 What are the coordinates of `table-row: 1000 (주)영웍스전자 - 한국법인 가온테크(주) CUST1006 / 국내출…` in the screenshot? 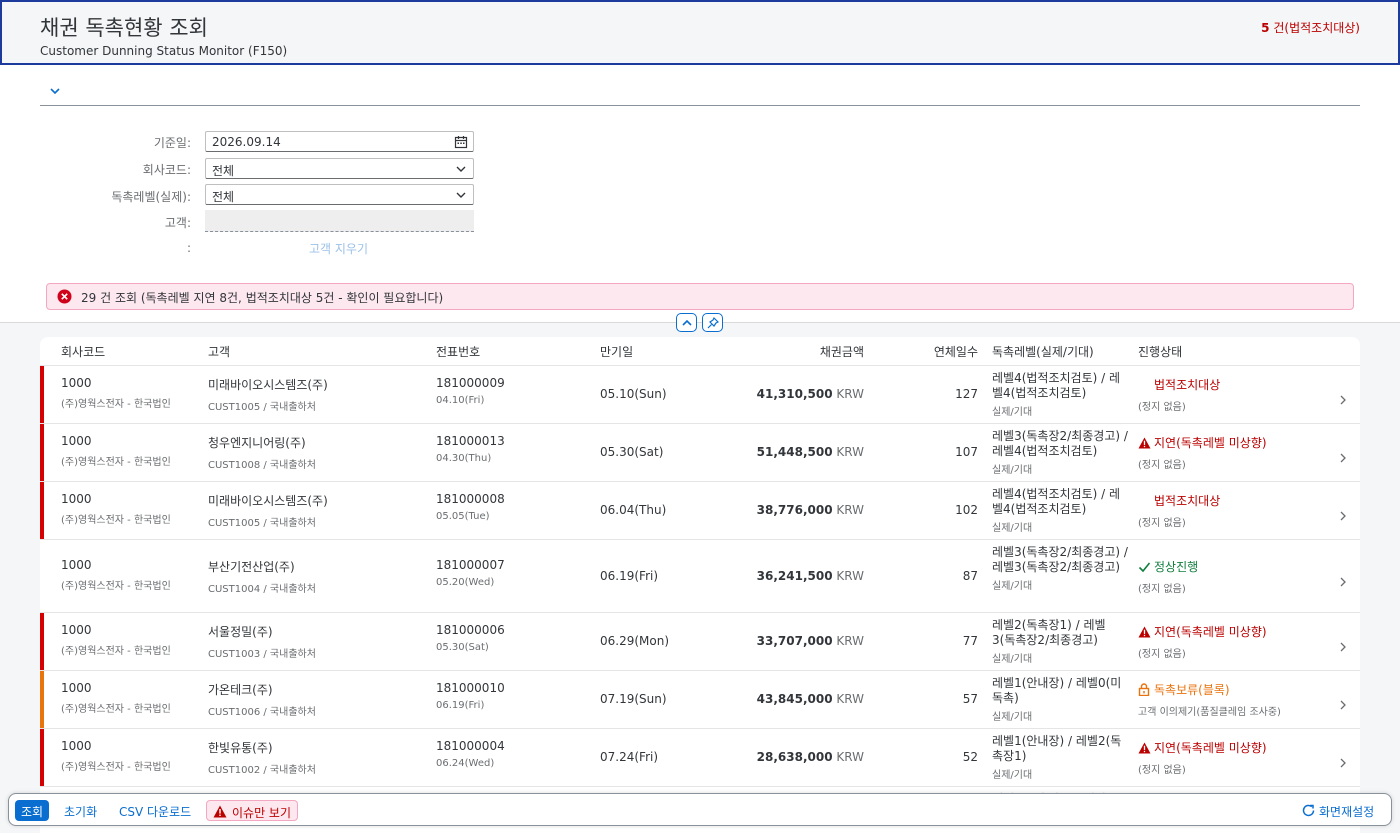 It's located at (700, 700).